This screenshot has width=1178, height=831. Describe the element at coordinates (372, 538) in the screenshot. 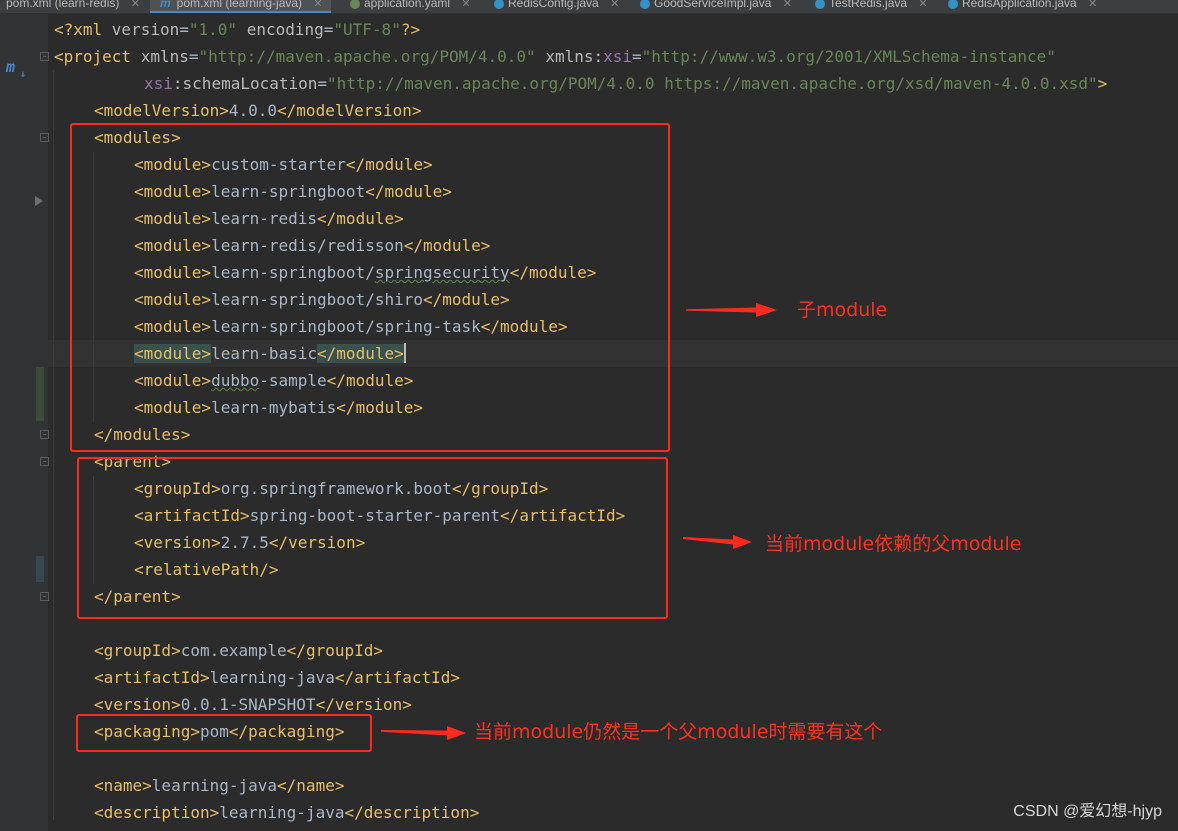

I see `parent-highlight-box` at that location.